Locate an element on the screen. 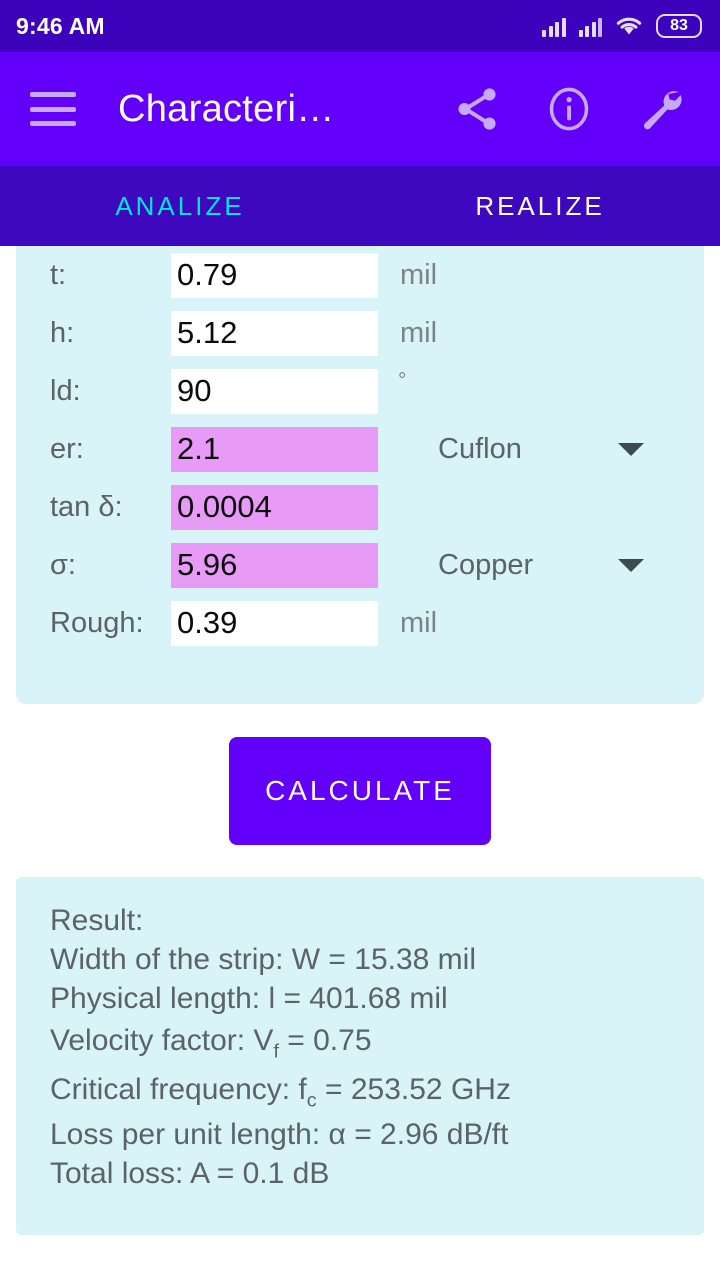 The height and width of the screenshot is (1280, 720). result-width: Width of the strip: W = 15.38 mil is located at coordinates (263, 959).